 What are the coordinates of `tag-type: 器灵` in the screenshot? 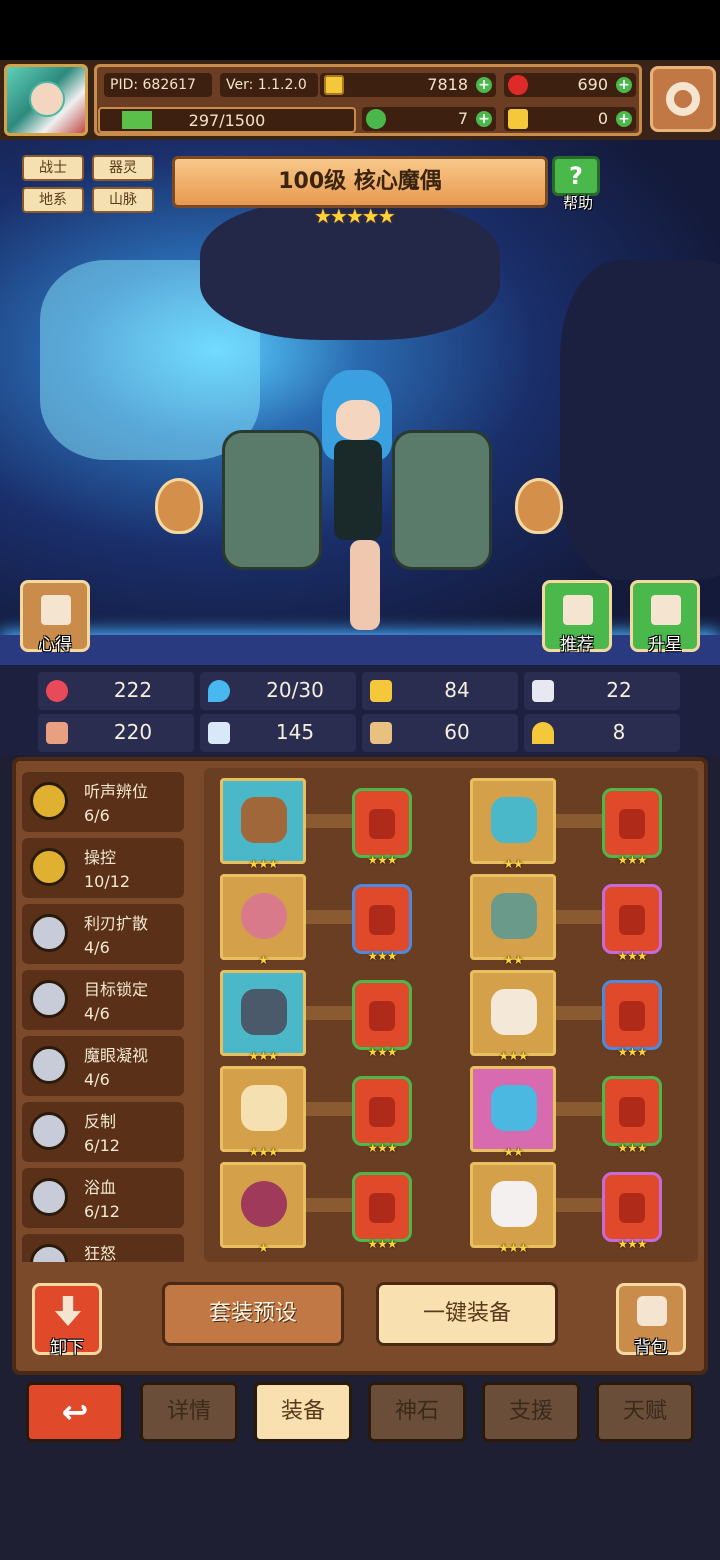 It's located at (123, 168).